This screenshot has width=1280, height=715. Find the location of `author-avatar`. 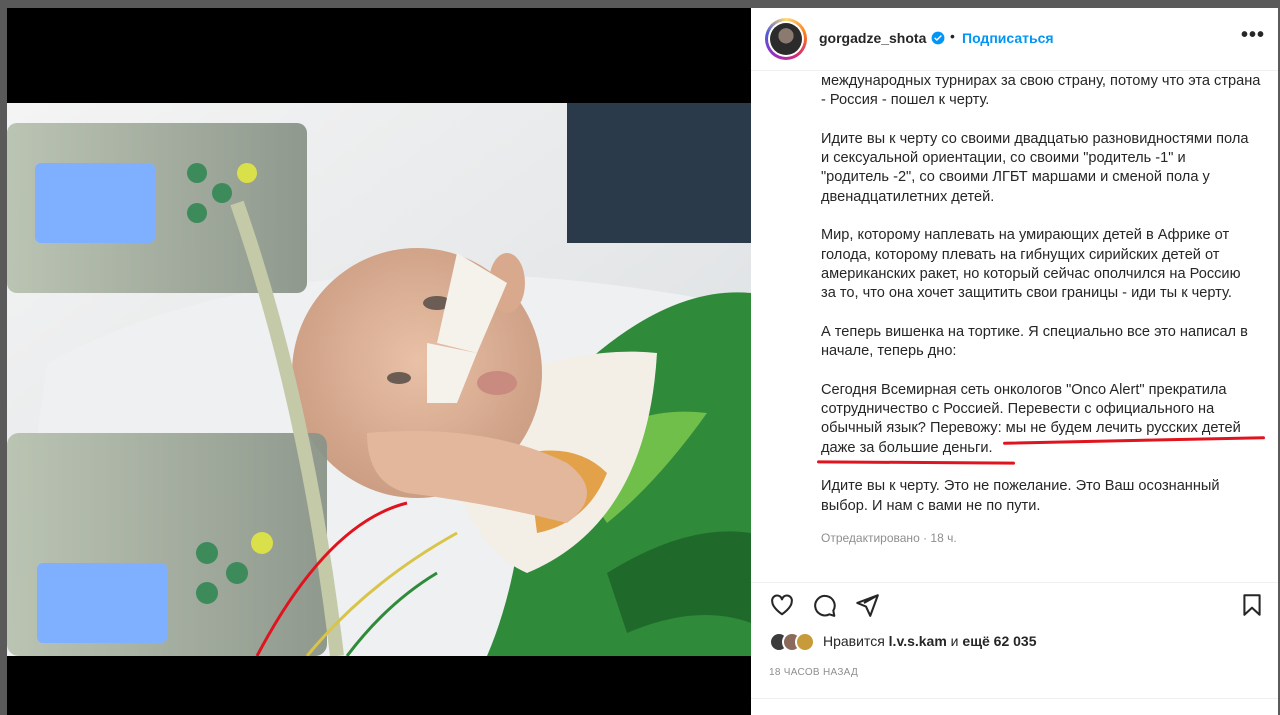

author-avatar is located at coordinates (786, 39).